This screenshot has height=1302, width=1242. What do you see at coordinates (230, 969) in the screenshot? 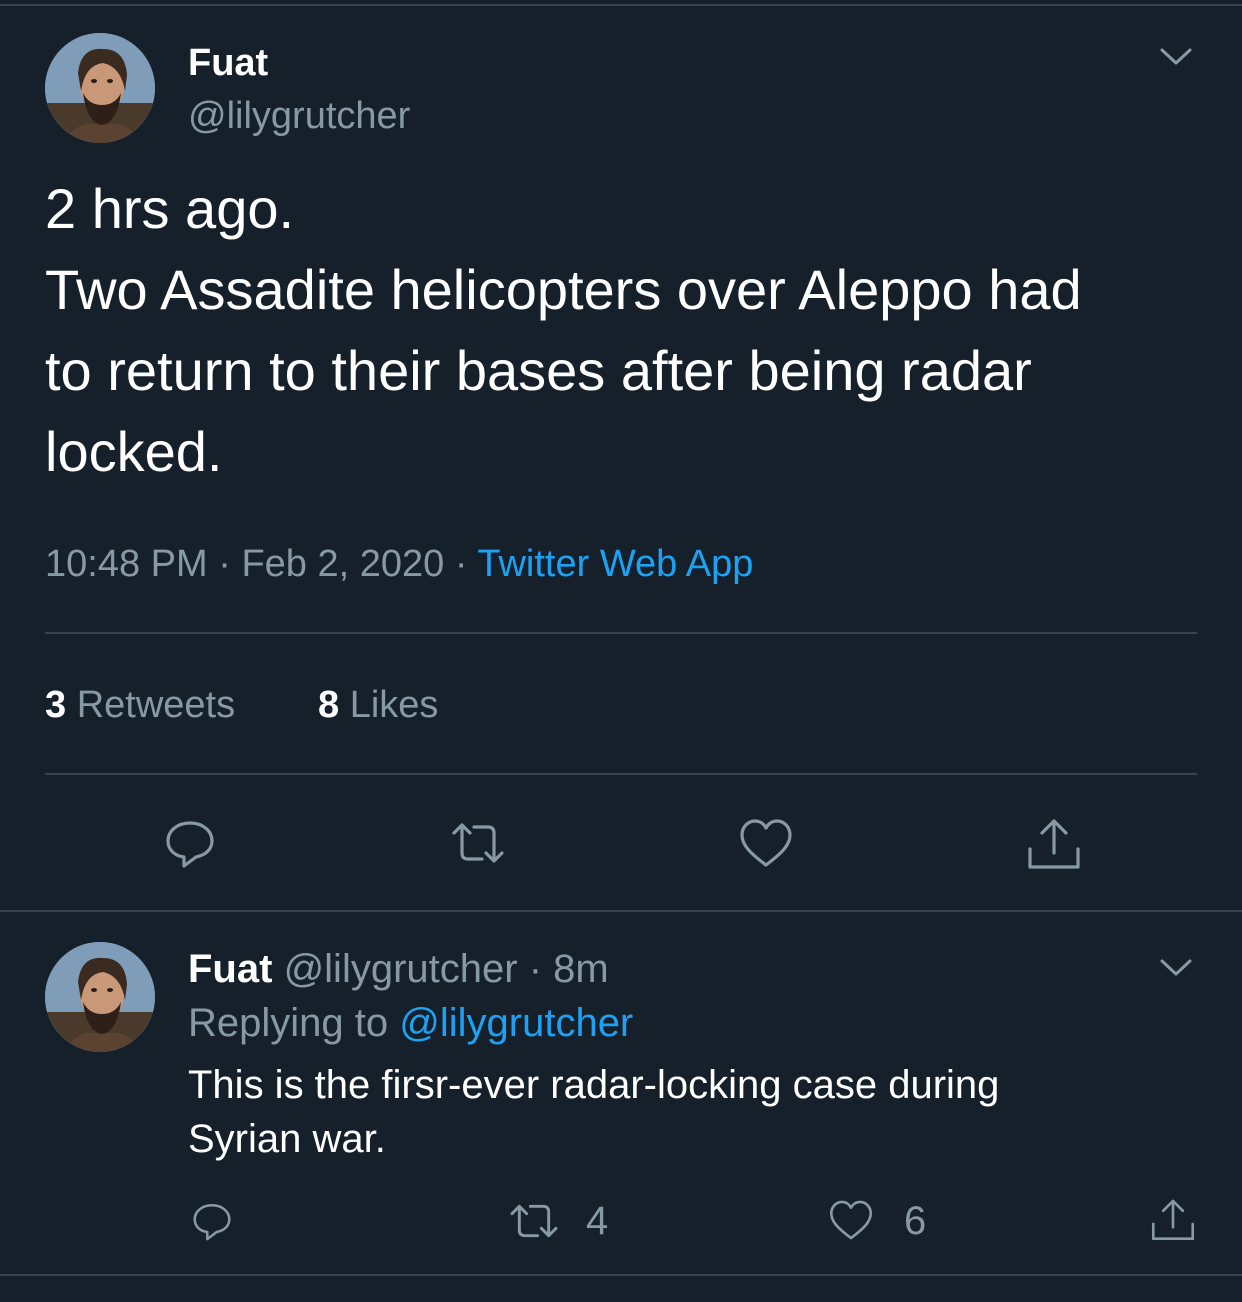
I see `reply-author-name: Fuat` at bounding box center [230, 969].